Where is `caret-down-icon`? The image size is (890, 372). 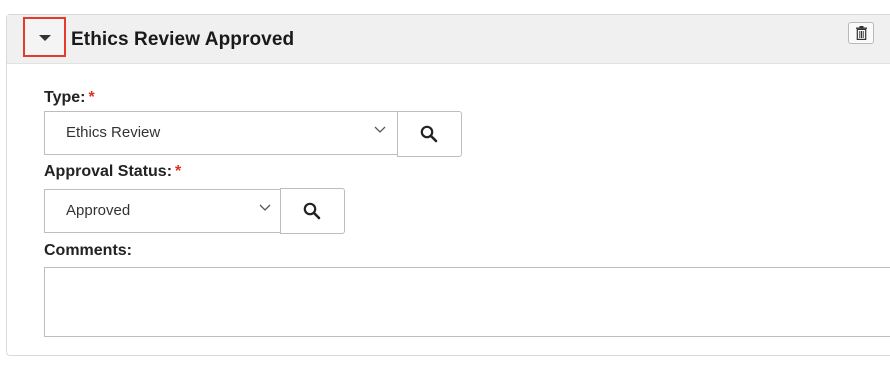 caret-down-icon is located at coordinates (45, 38).